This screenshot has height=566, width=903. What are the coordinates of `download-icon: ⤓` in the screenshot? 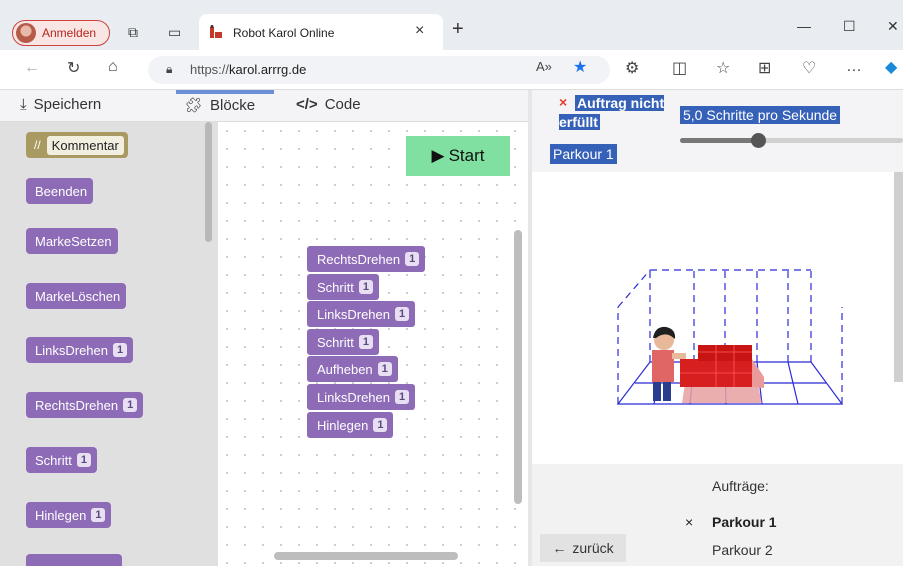 It's located at (23, 104).